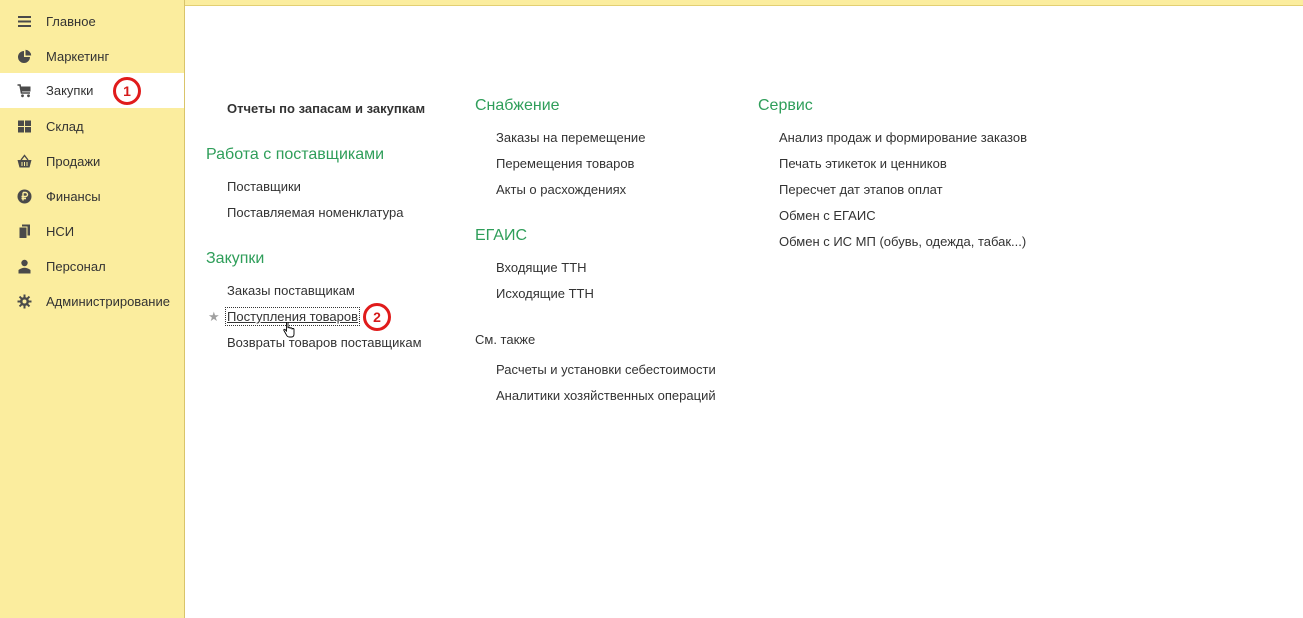 Image resolution: width=1303 pixels, height=618 pixels. What do you see at coordinates (565, 163) in the screenshot?
I see `link-goods-transfers: Перемещения товаров` at bounding box center [565, 163].